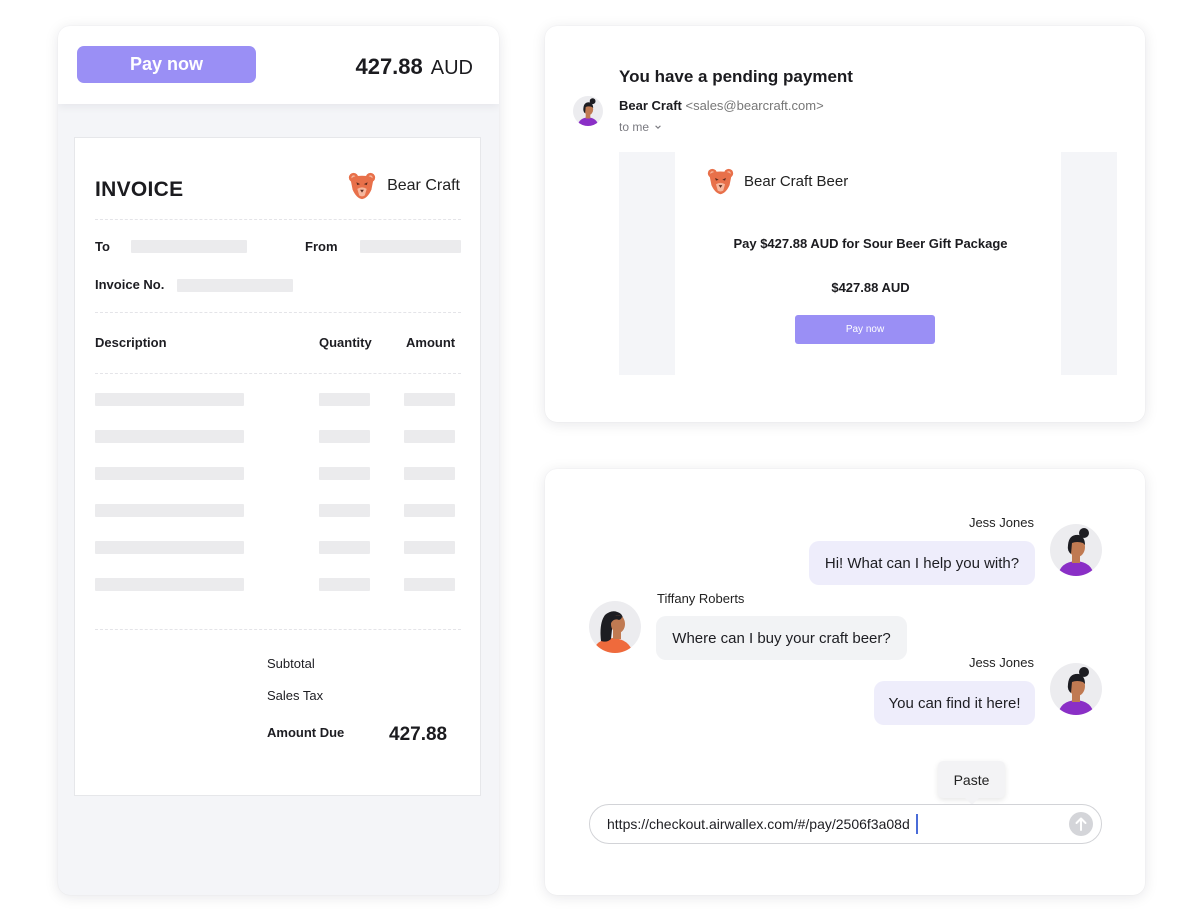 The width and height of the screenshot is (1200, 923). Describe the element at coordinates (870, 287) in the screenshot. I see `email-amount: $427.88 AUD` at that location.